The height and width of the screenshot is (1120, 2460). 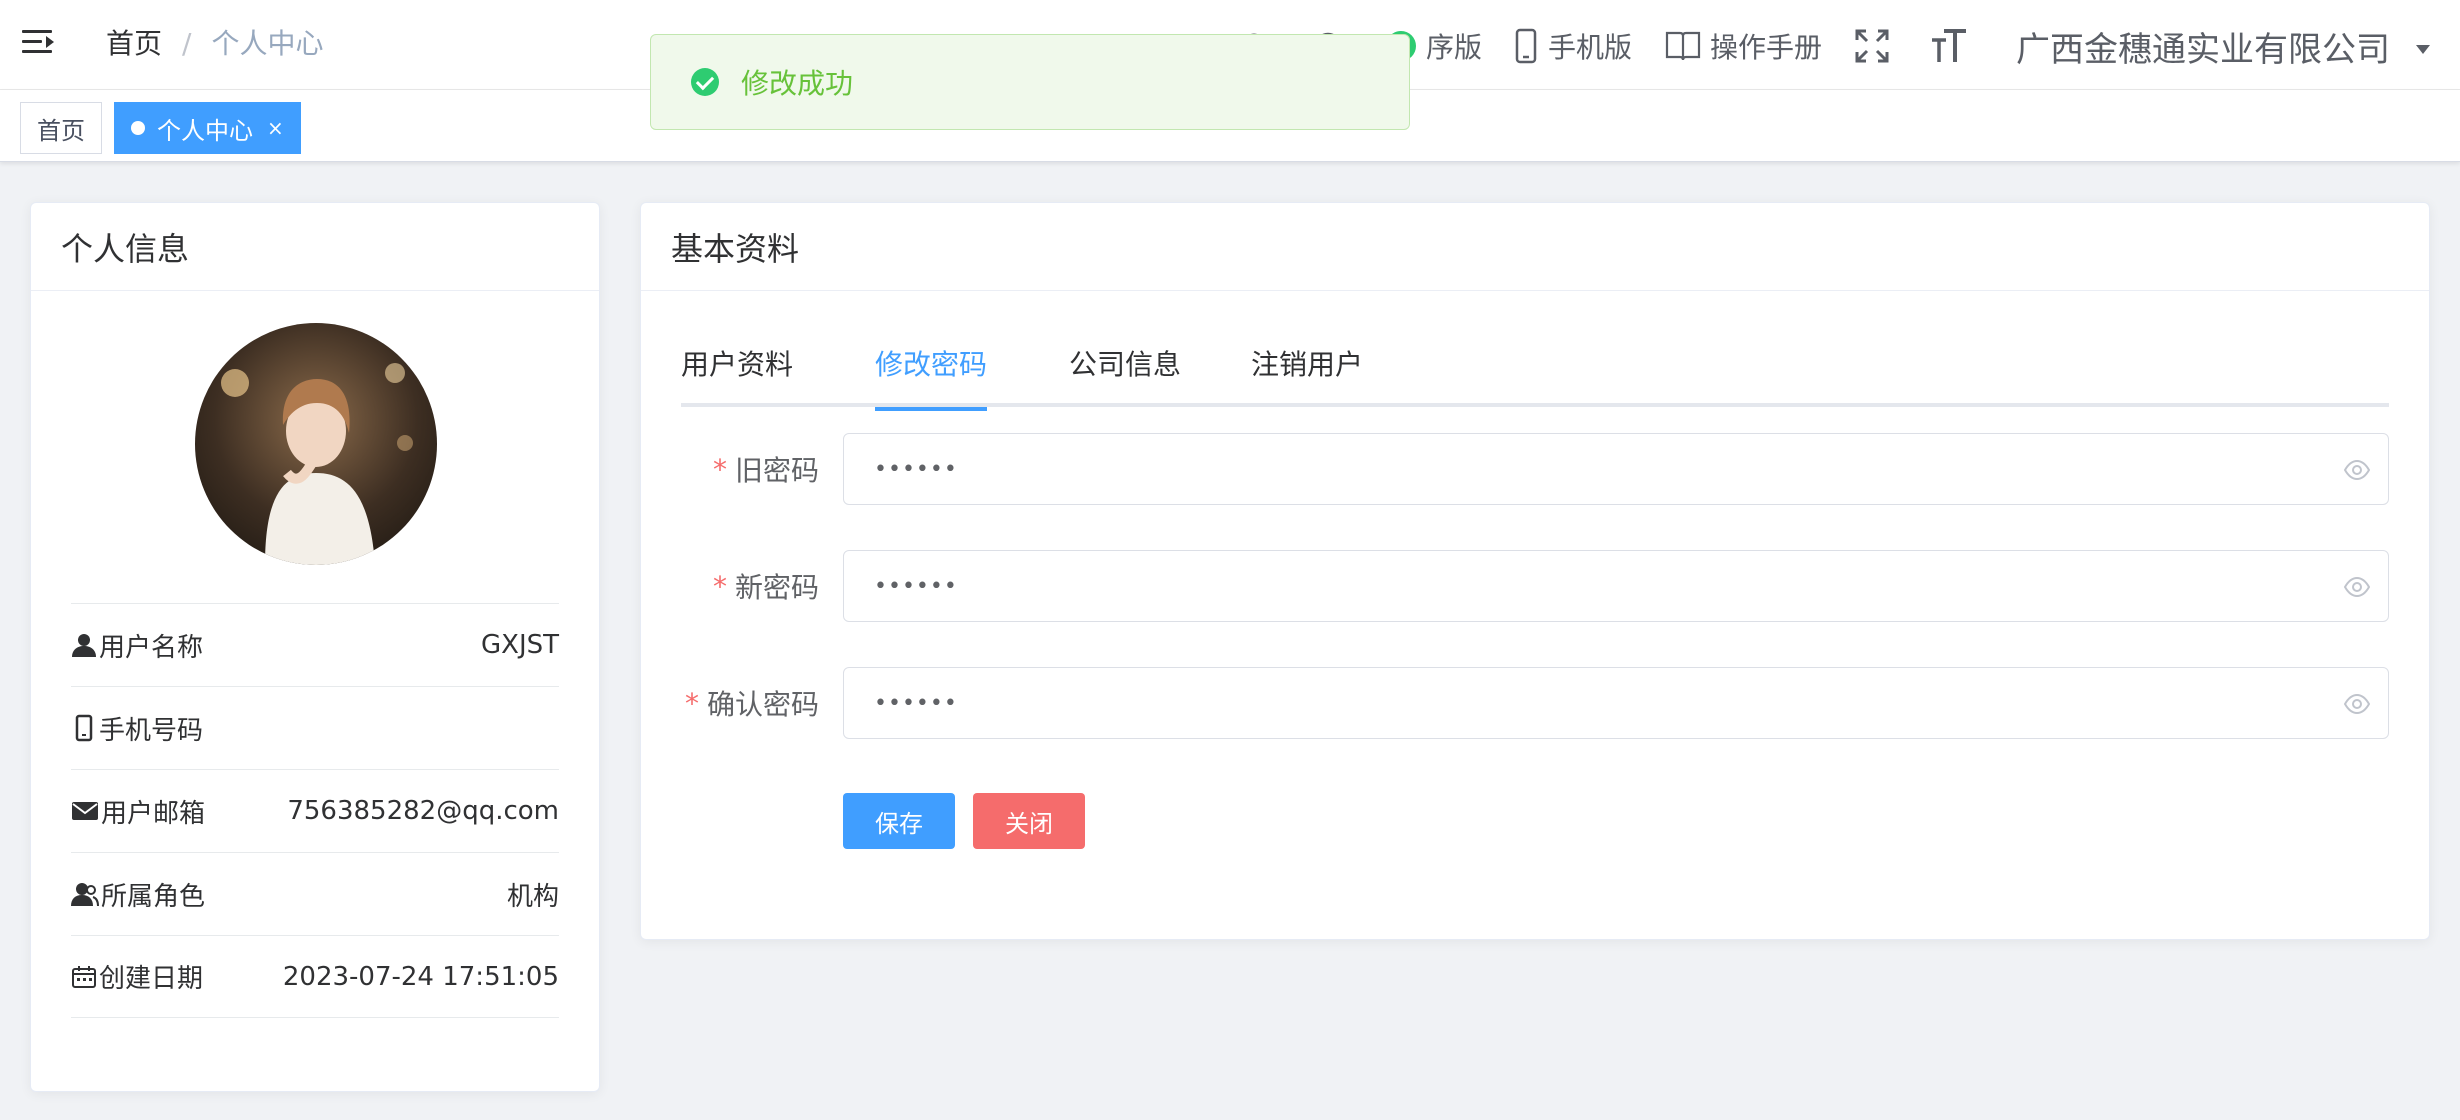 What do you see at coordinates (519, 645) in the screenshot?
I see `info-value-username: GXJST` at bounding box center [519, 645].